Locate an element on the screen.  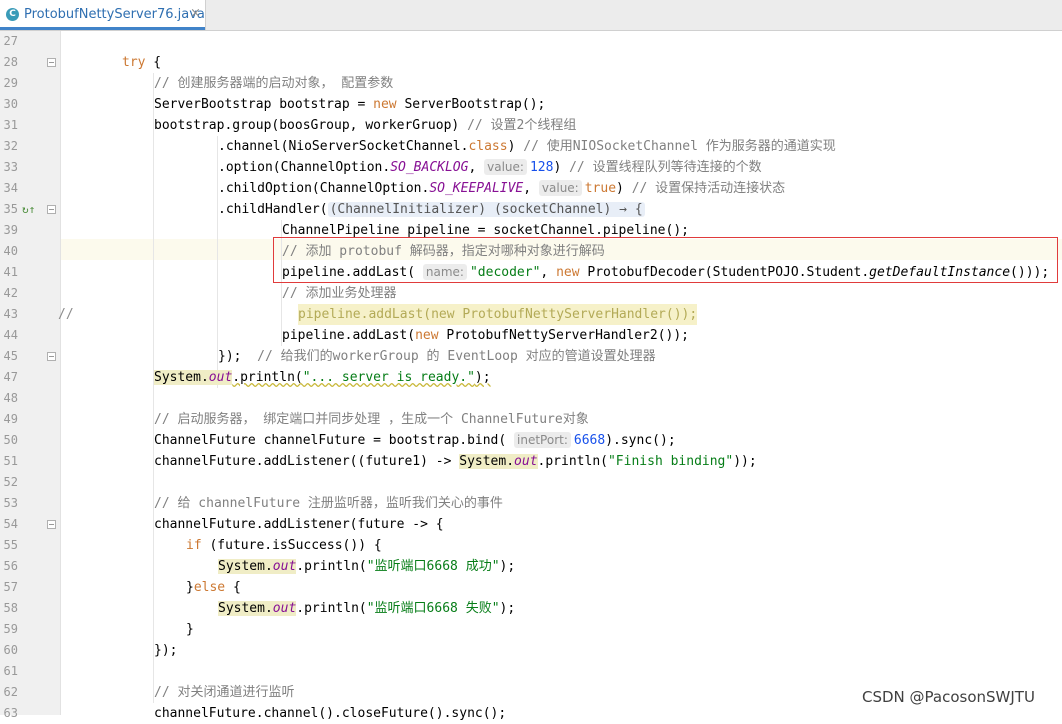
code-text: pipeline.addLast( is located at coordinates (349, 335).